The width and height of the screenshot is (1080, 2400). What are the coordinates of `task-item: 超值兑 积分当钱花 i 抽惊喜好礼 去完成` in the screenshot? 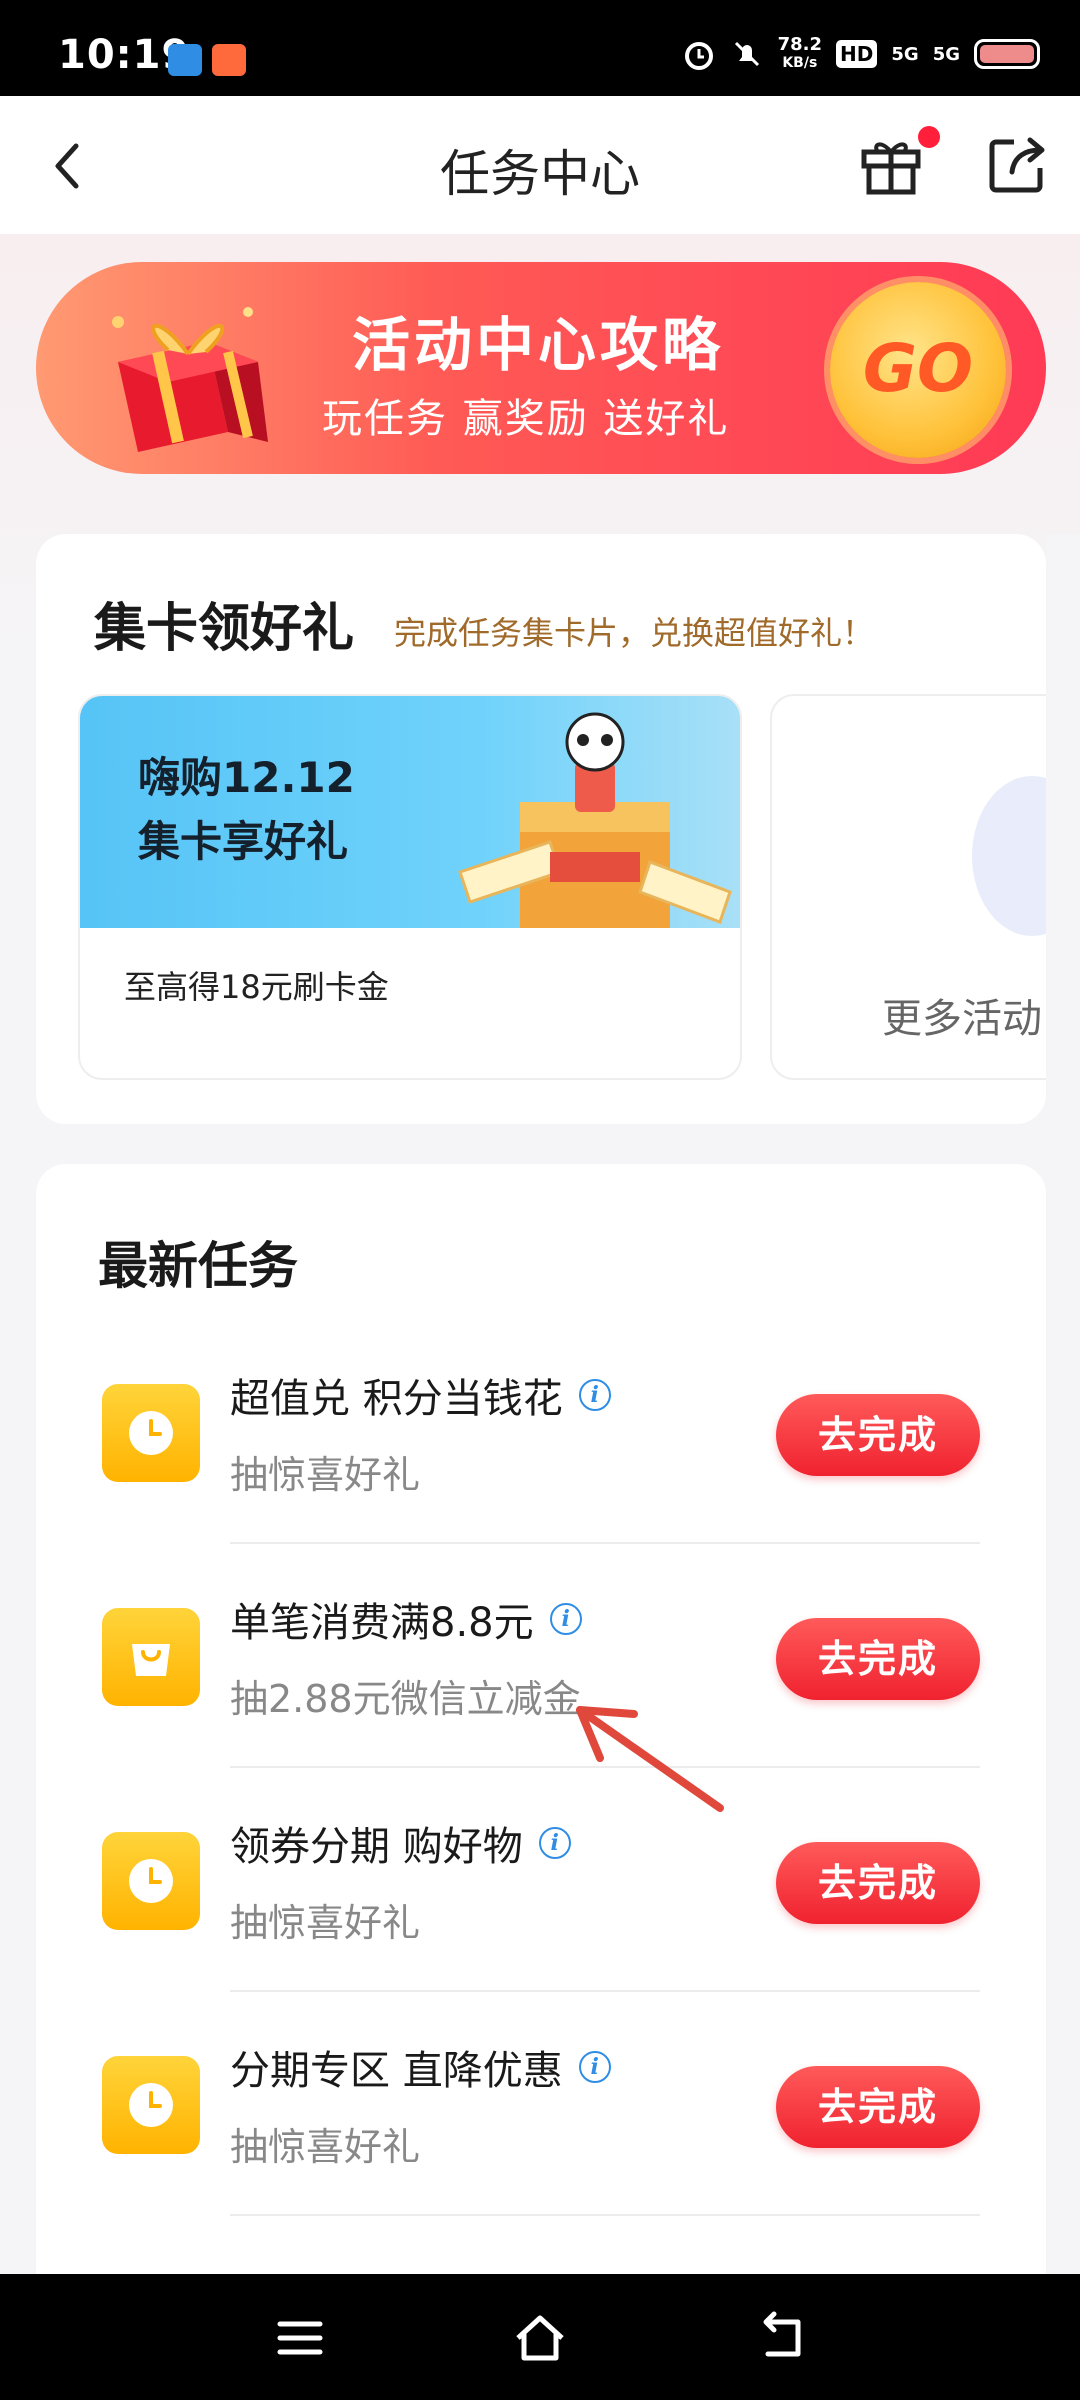 It's located at (541, 1432).